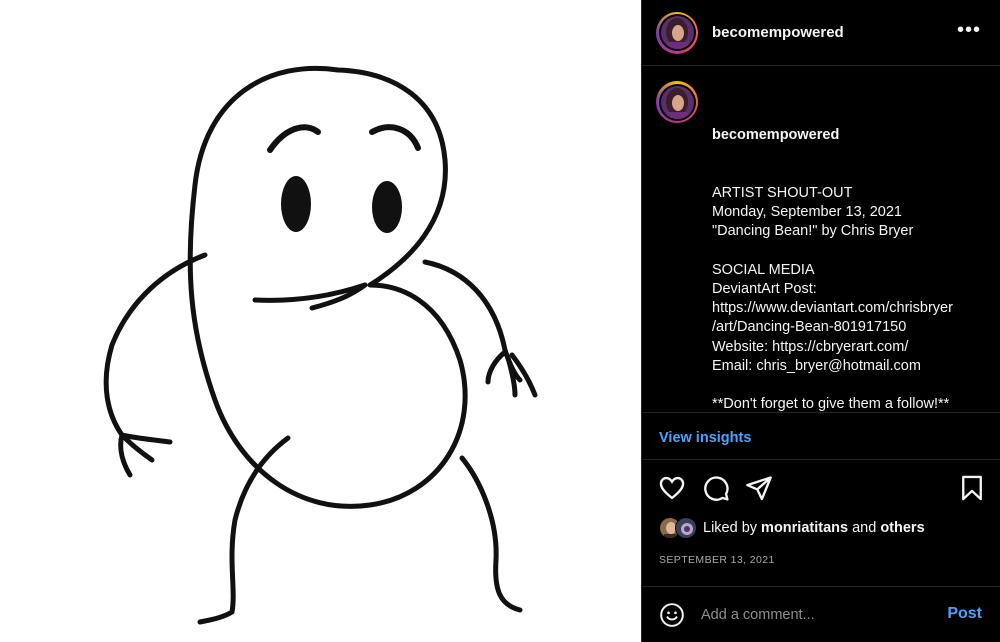 The image size is (1000, 642). Describe the element at coordinates (833, 308) in the screenshot. I see `caption-line: https://www.deviantart.com/chrisbryer` at that location.